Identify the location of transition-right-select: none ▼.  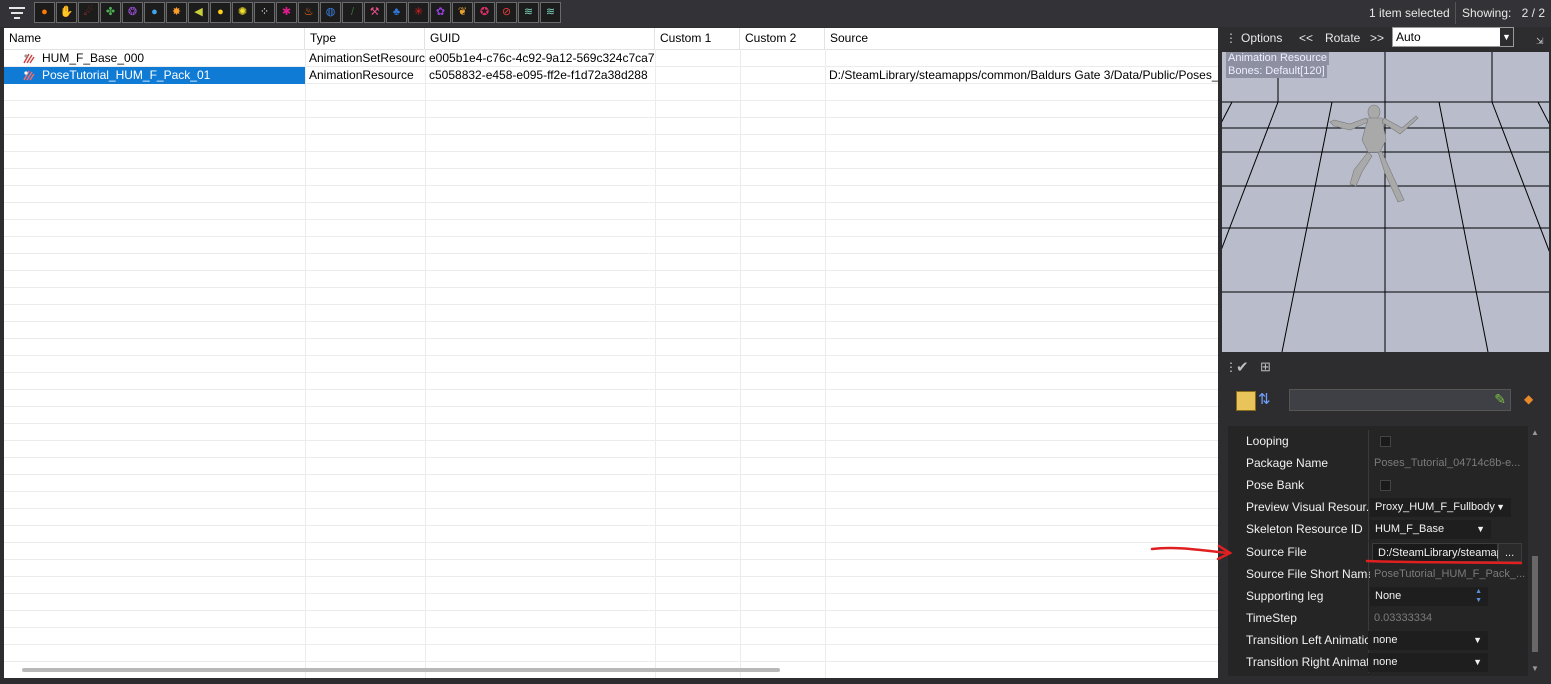
(1428, 662).